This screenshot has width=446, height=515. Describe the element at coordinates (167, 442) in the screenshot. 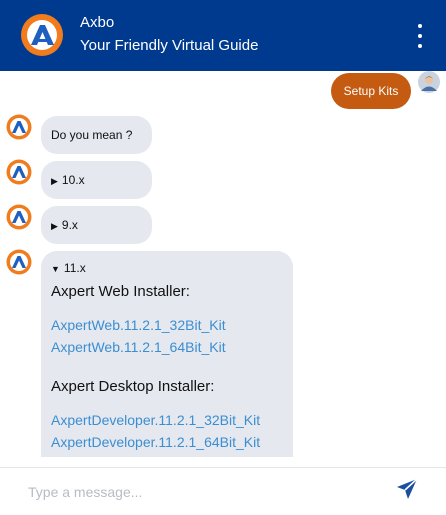

I see `developer-64bit-link: AxpertDeveloper.11.2.1_64Bit_Kit` at that location.